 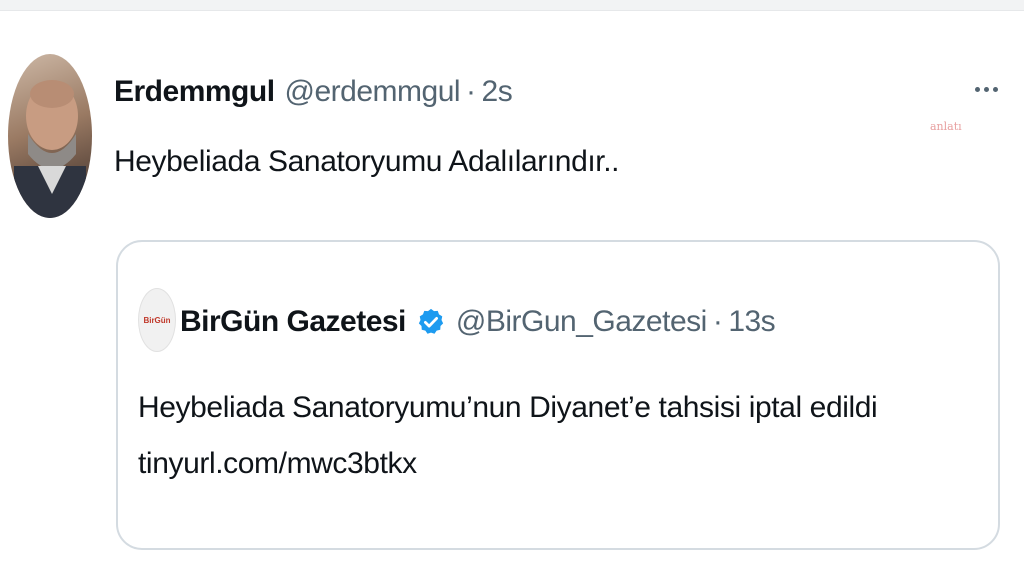 What do you see at coordinates (751, 322) in the screenshot?
I see `quote-timestamp: 13s` at bounding box center [751, 322].